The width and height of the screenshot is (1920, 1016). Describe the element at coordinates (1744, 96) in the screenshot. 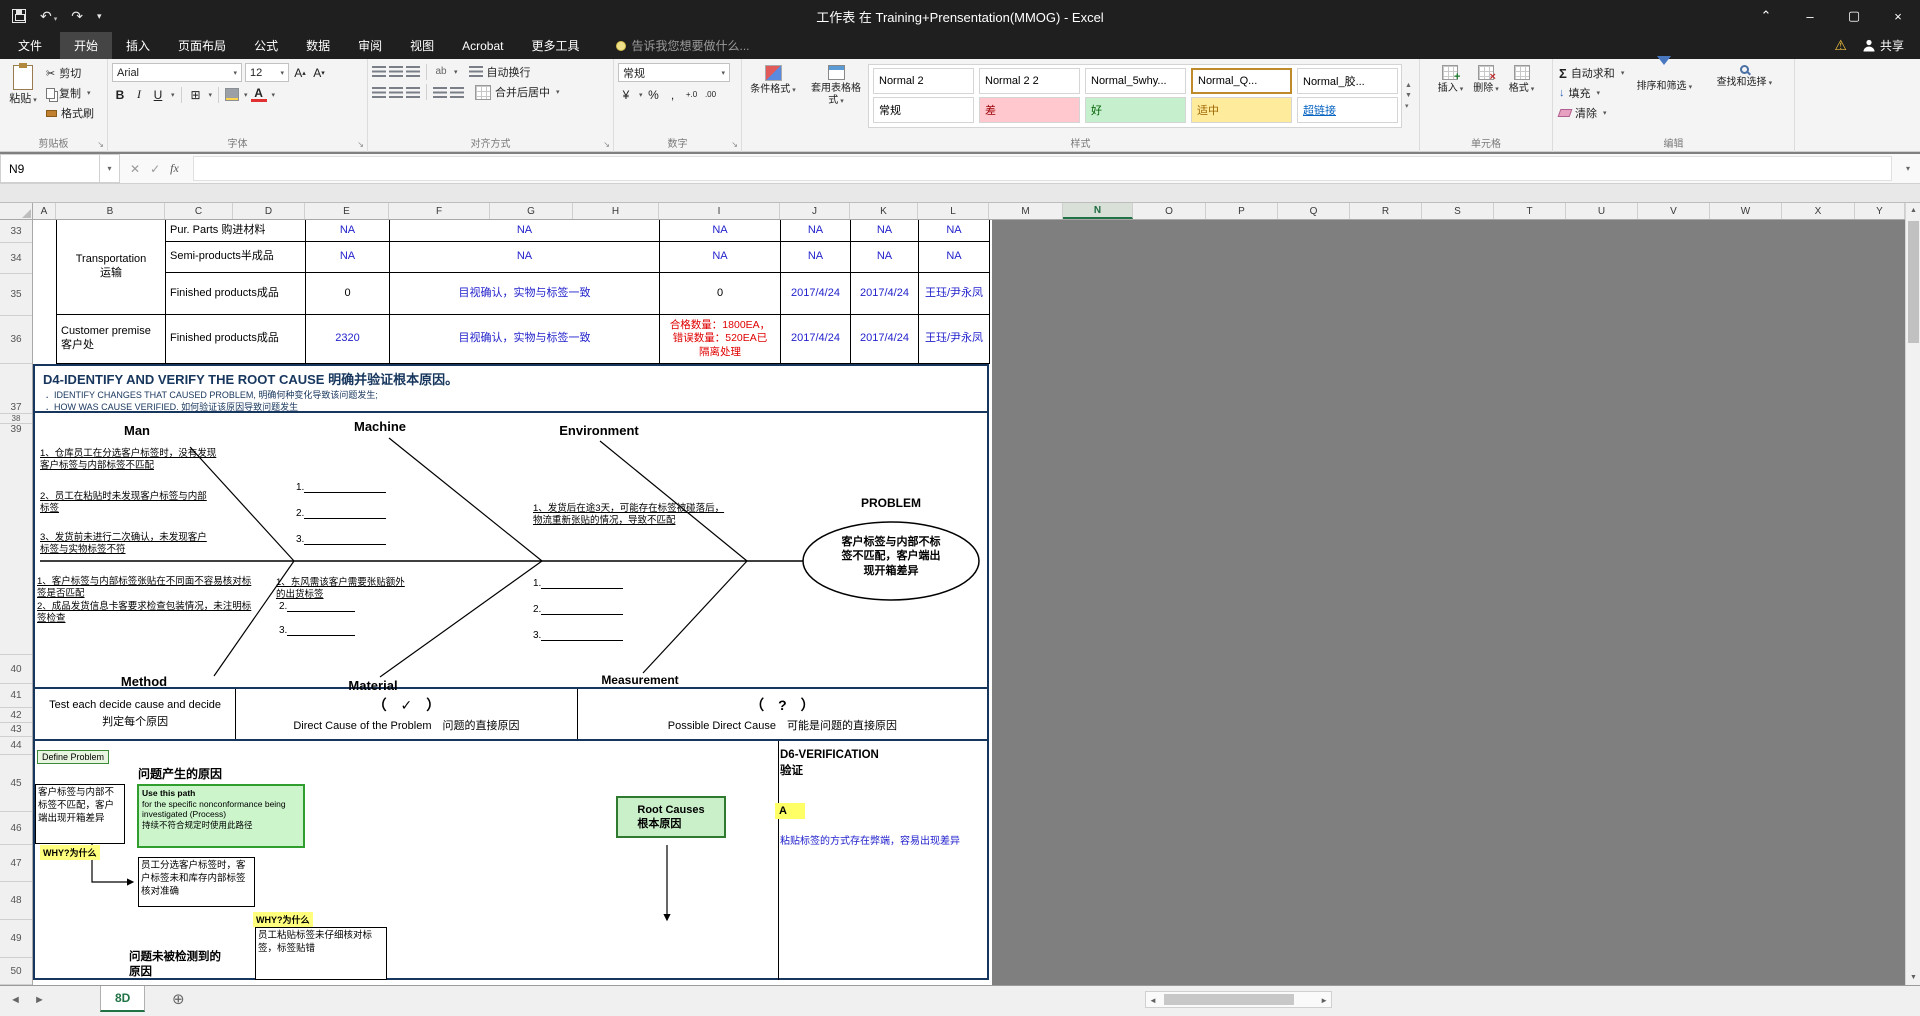

I see `find-select-button: 查找和选择 ▾` at that location.